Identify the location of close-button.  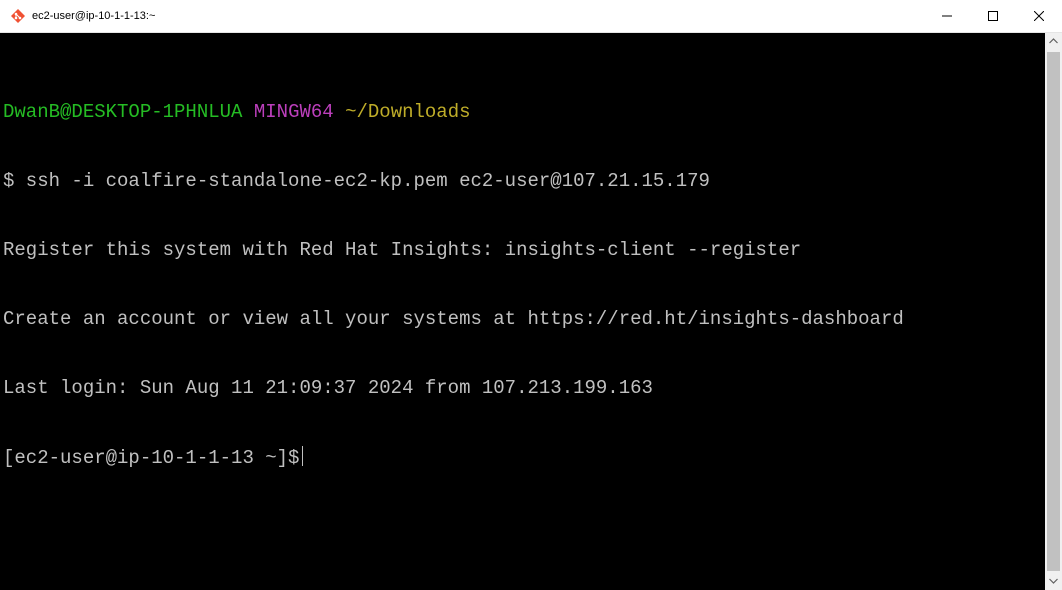
(1039, 16).